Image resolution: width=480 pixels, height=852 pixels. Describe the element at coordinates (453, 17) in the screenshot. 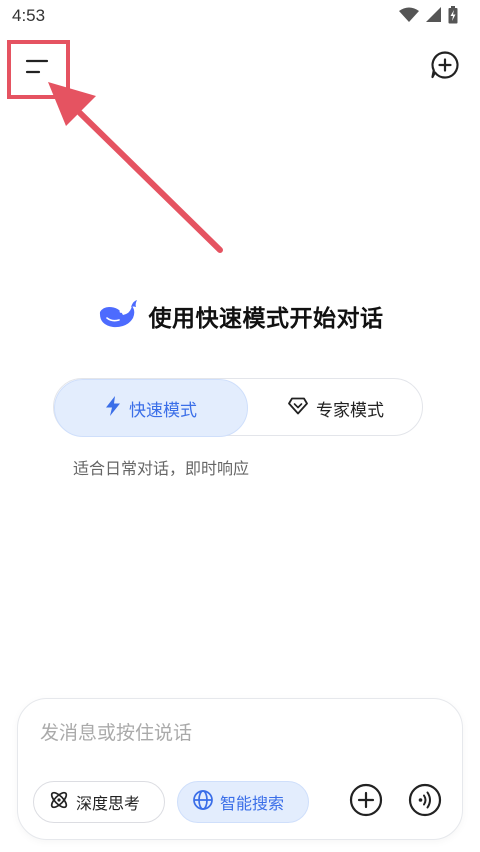

I see `battery-icon` at that location.